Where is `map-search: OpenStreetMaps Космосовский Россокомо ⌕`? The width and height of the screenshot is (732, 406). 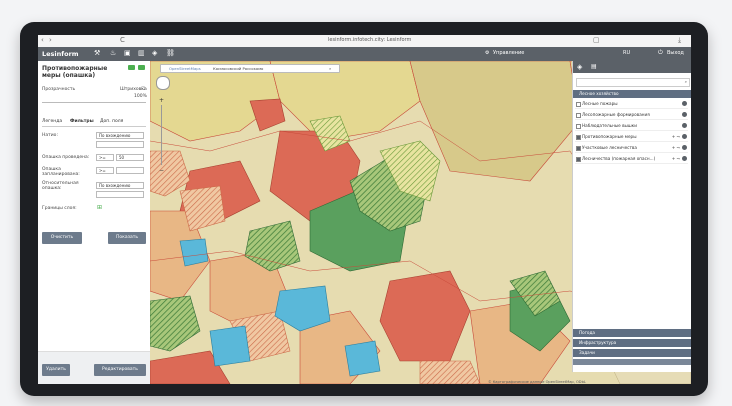 map-search: OpenStreetMaps Космосовский Россокомо ⌕ is located at coordinates (250, 68).